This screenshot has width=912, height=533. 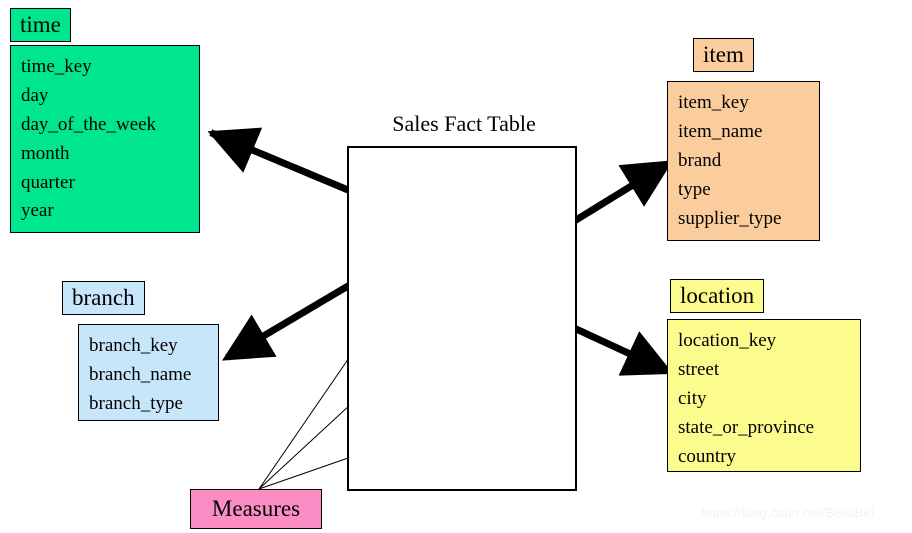 What do you see at coordinates (256, 509) in the screenshot?
I see `measures-box: Measures` at bounding box center [256, 509].